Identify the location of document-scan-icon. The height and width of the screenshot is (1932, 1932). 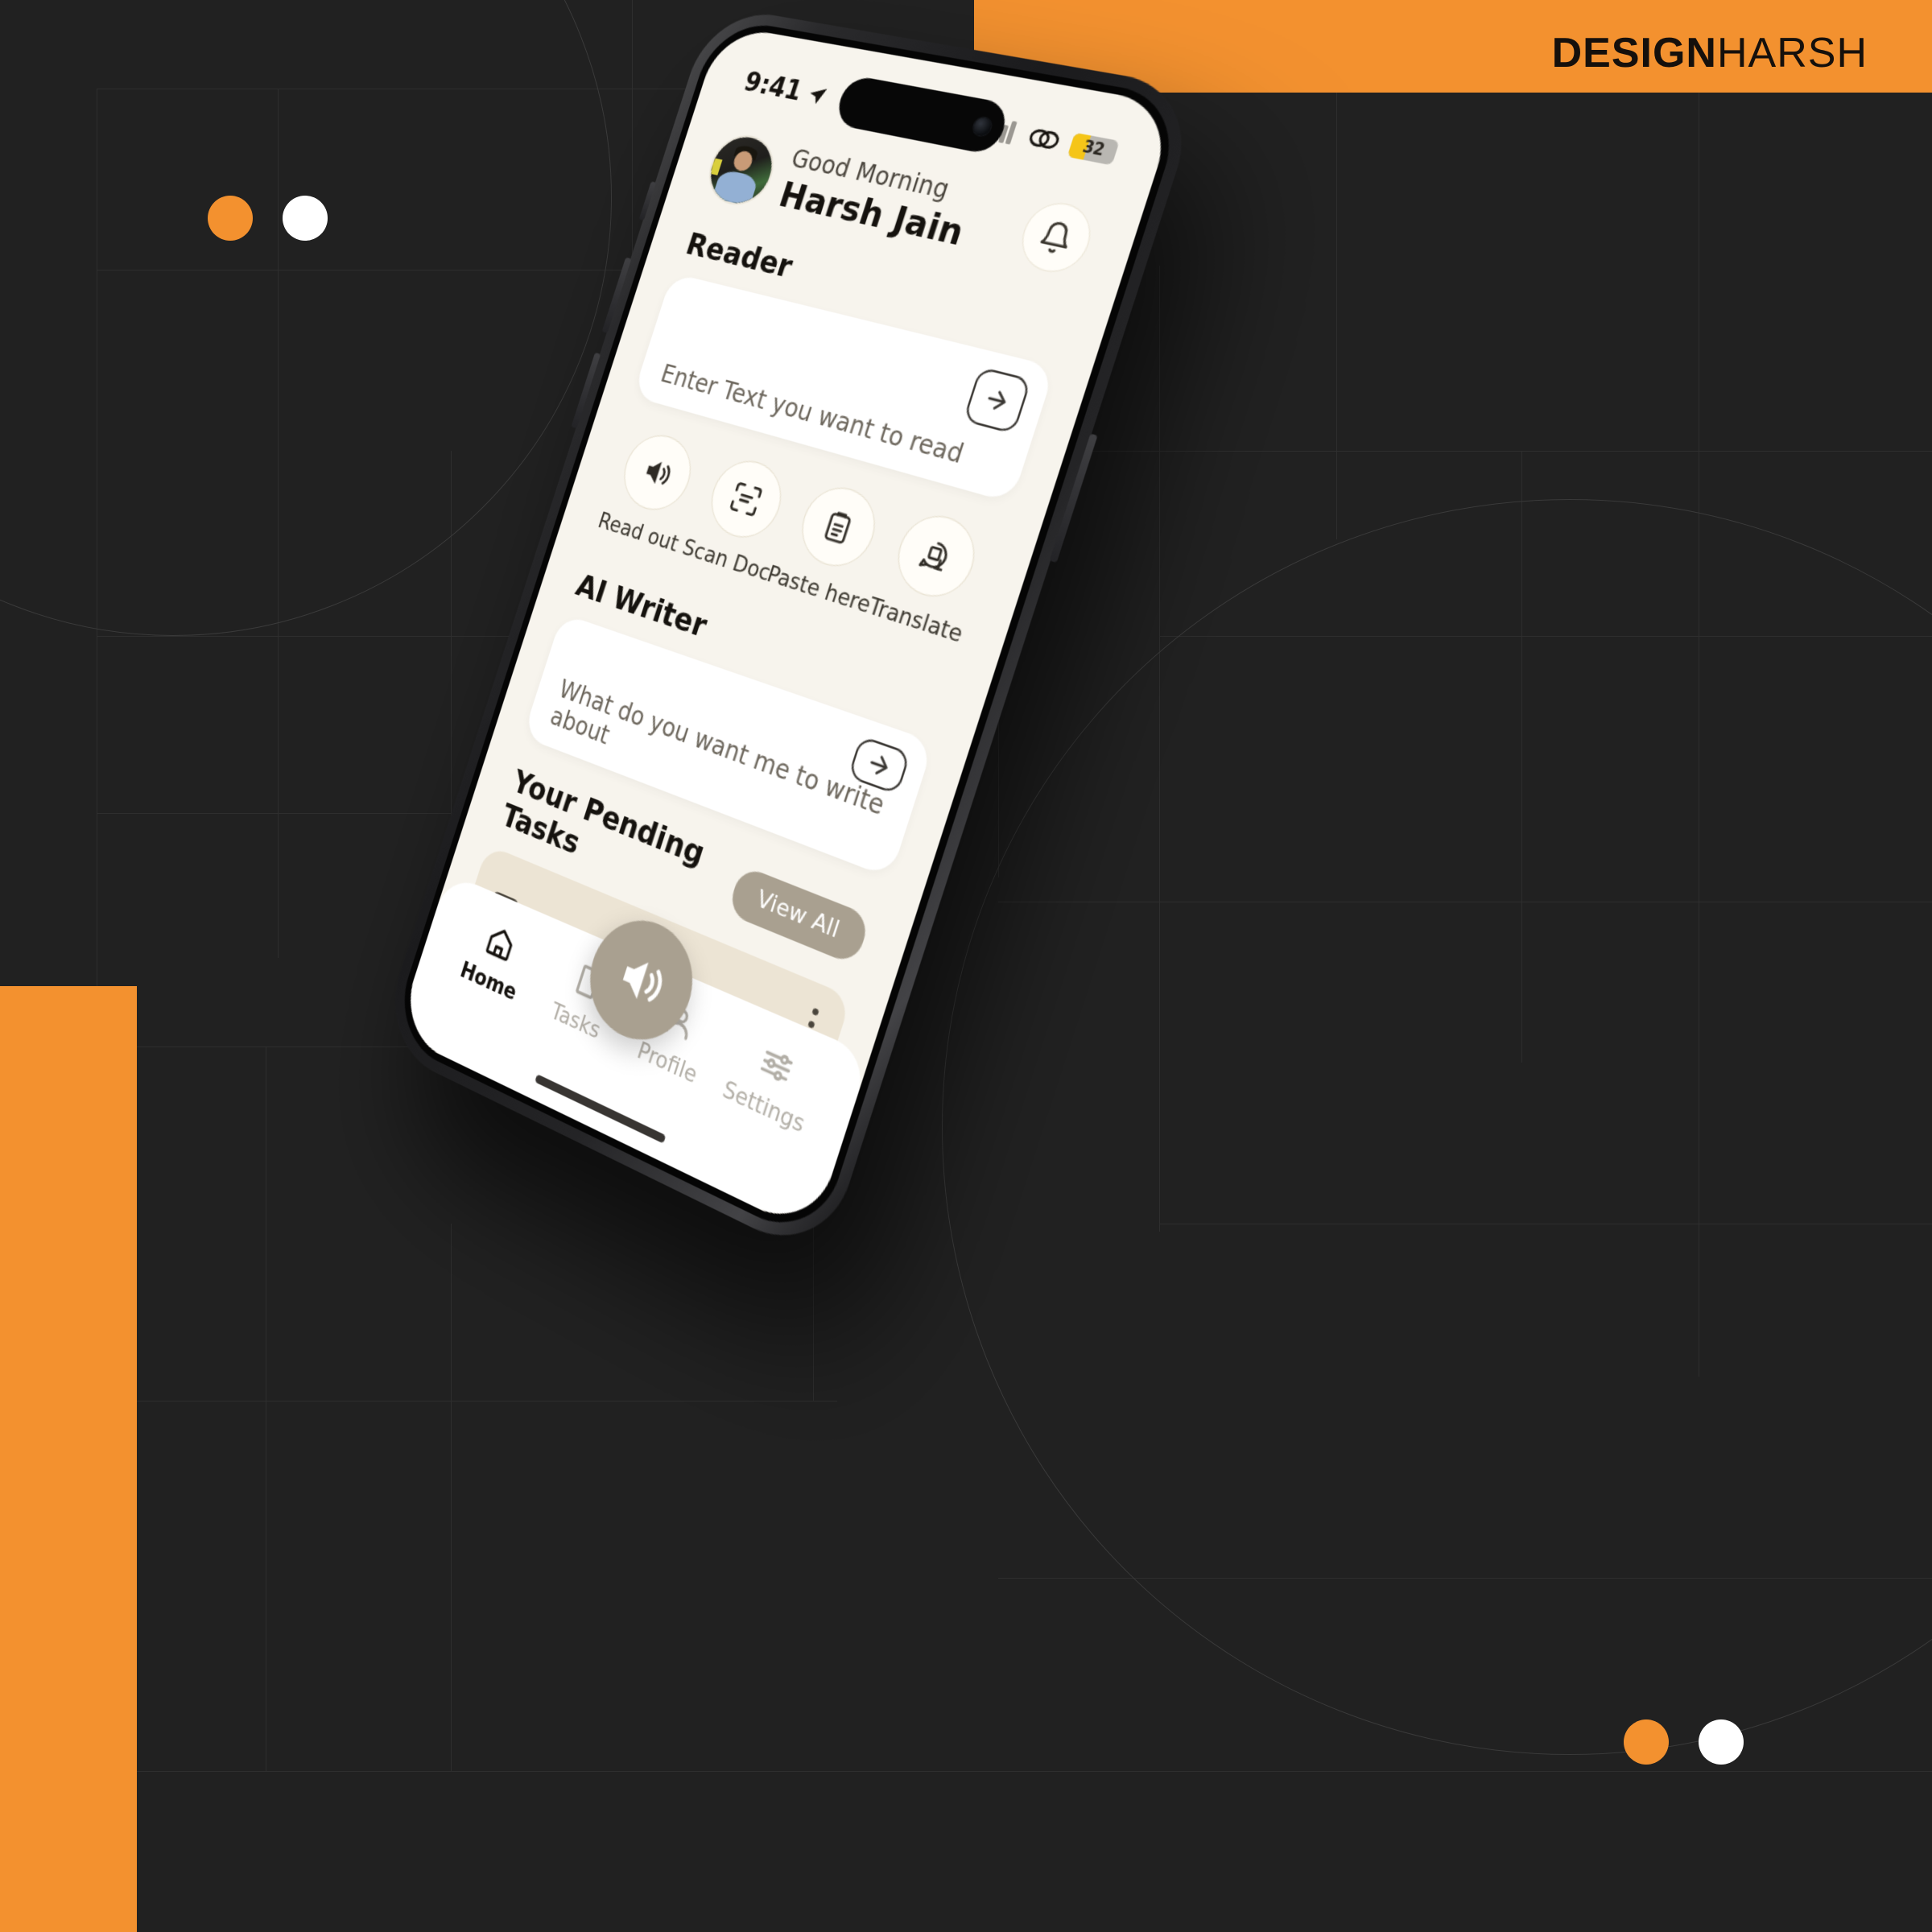
(745, 498).